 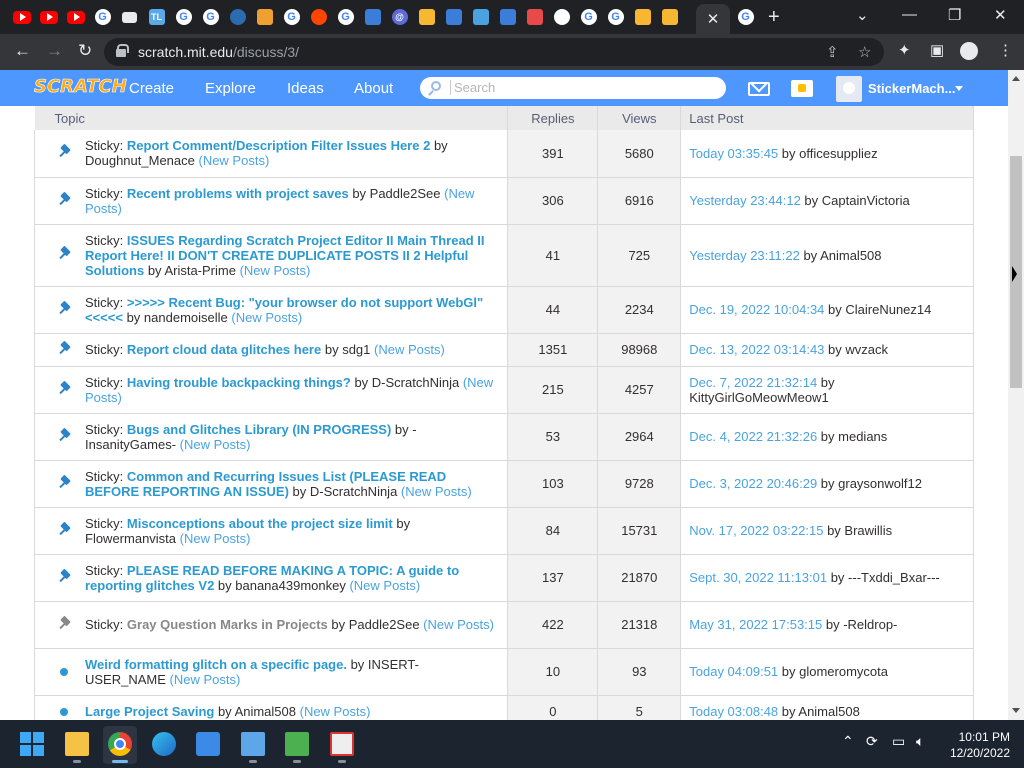 What do you see at coordinates (1000, 15) in the screenshot?
I see `close-window-button: ✕` at bounding box center [1000, 15].